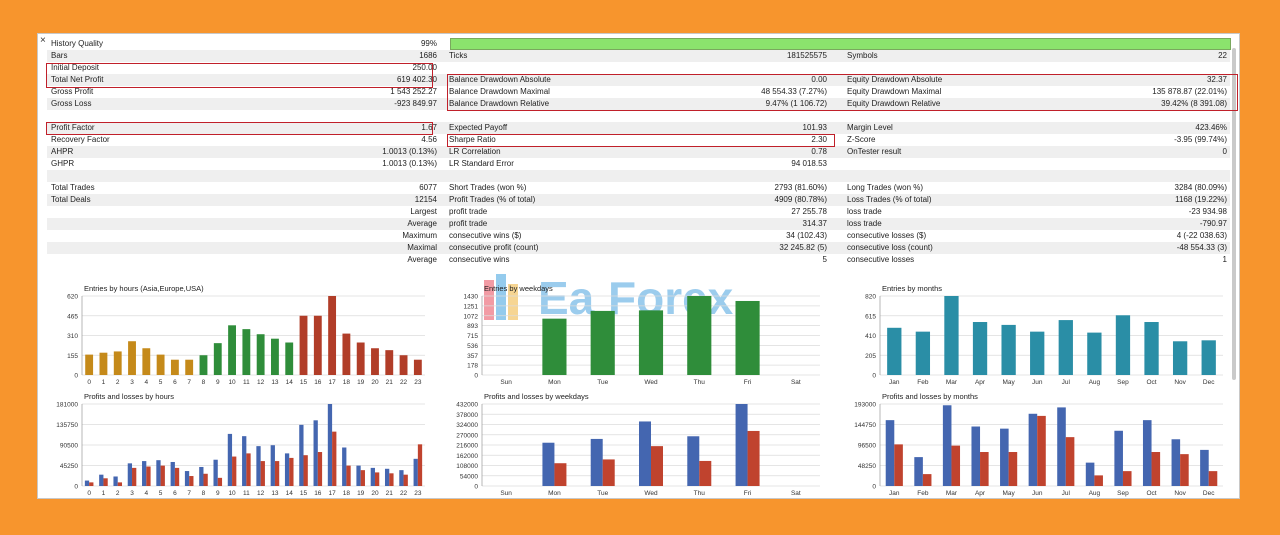  I want to click on summary-value: 1686, so click(428, 55).